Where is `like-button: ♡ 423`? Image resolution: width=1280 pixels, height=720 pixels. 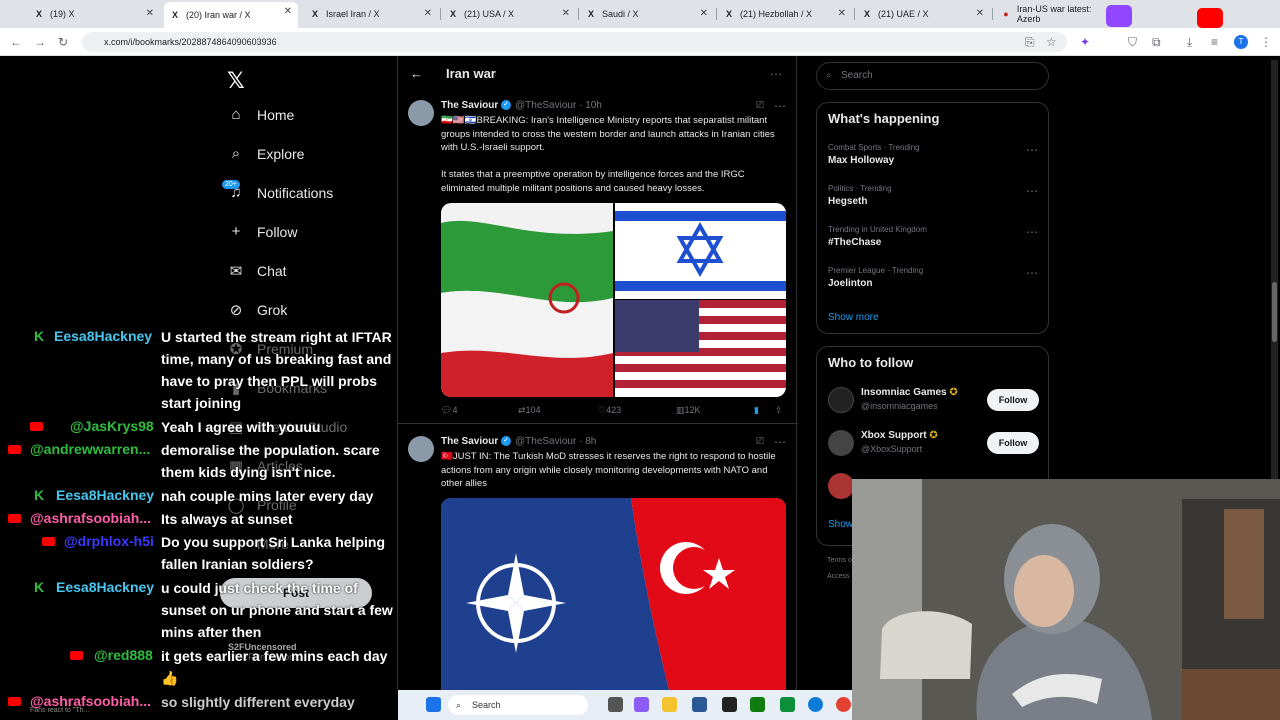 like-button: ♡ 423 is located at coordinates (609, 410).